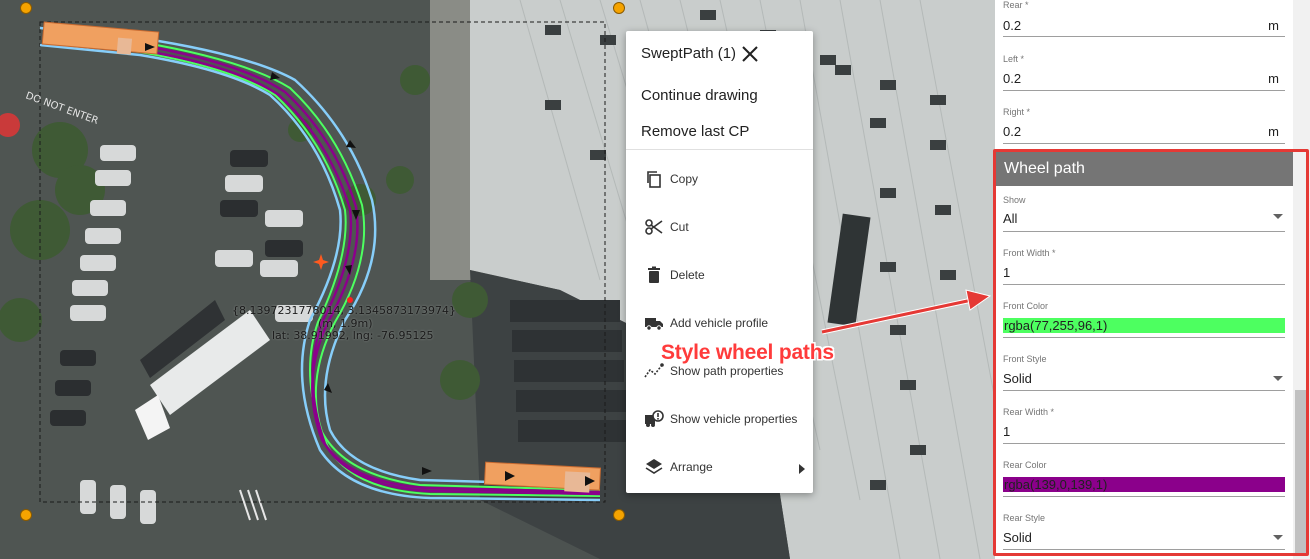 The width and height of the screenshot is (1310, 559). I want to click on menu-item-copy: Copy, so click(726, 179).